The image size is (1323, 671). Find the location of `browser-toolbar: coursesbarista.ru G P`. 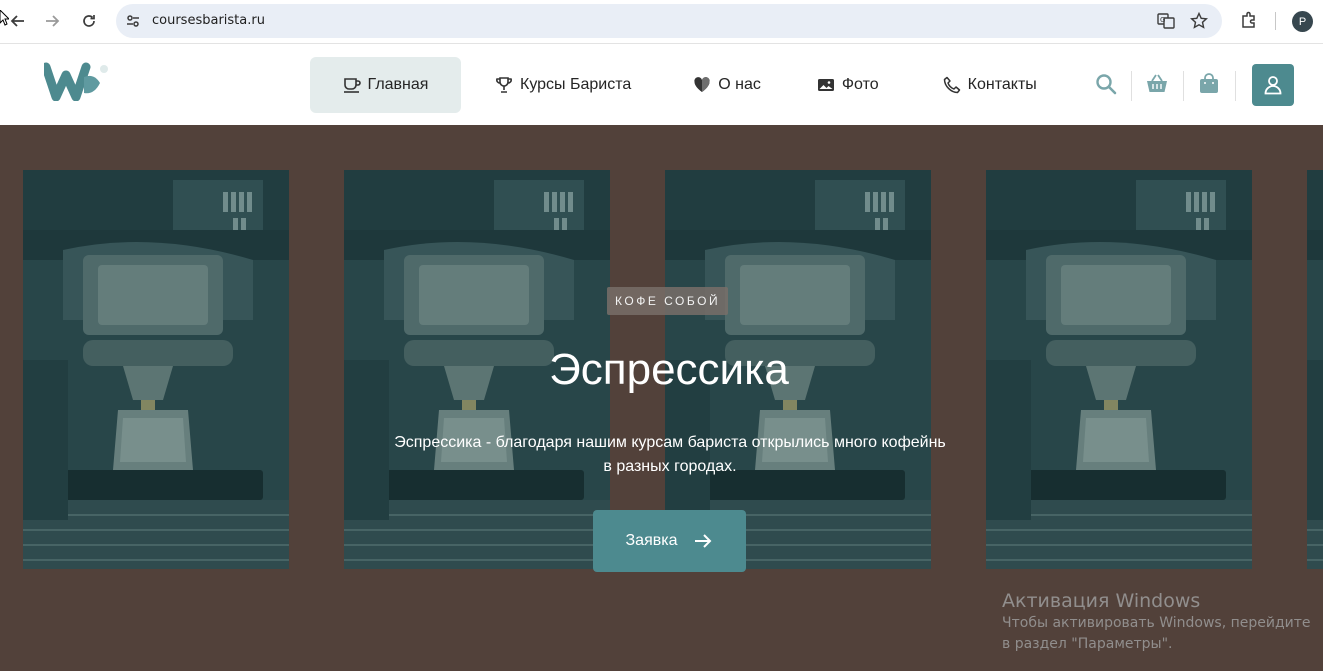

browser-toolbar: coursesbarista.ru G P is located at coordinates (661, 22).